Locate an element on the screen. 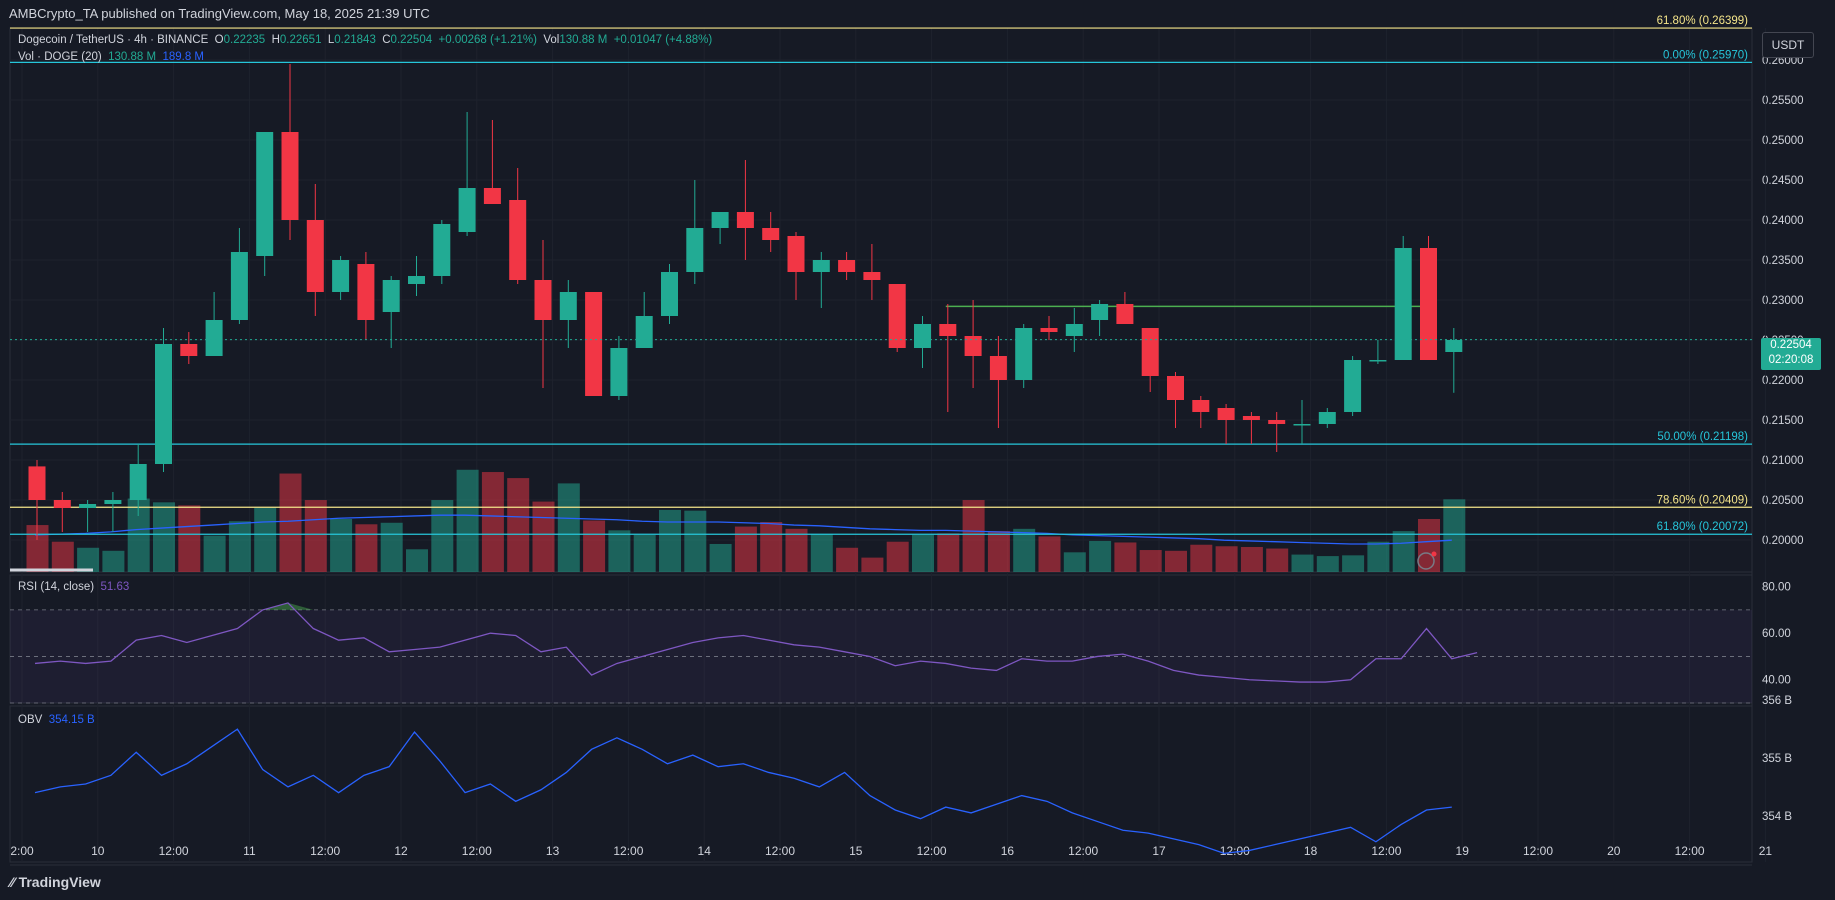 This screenshot has width=1835, height=900. volume-ma-value: 189.8 M is located at coordinates (183, 57).